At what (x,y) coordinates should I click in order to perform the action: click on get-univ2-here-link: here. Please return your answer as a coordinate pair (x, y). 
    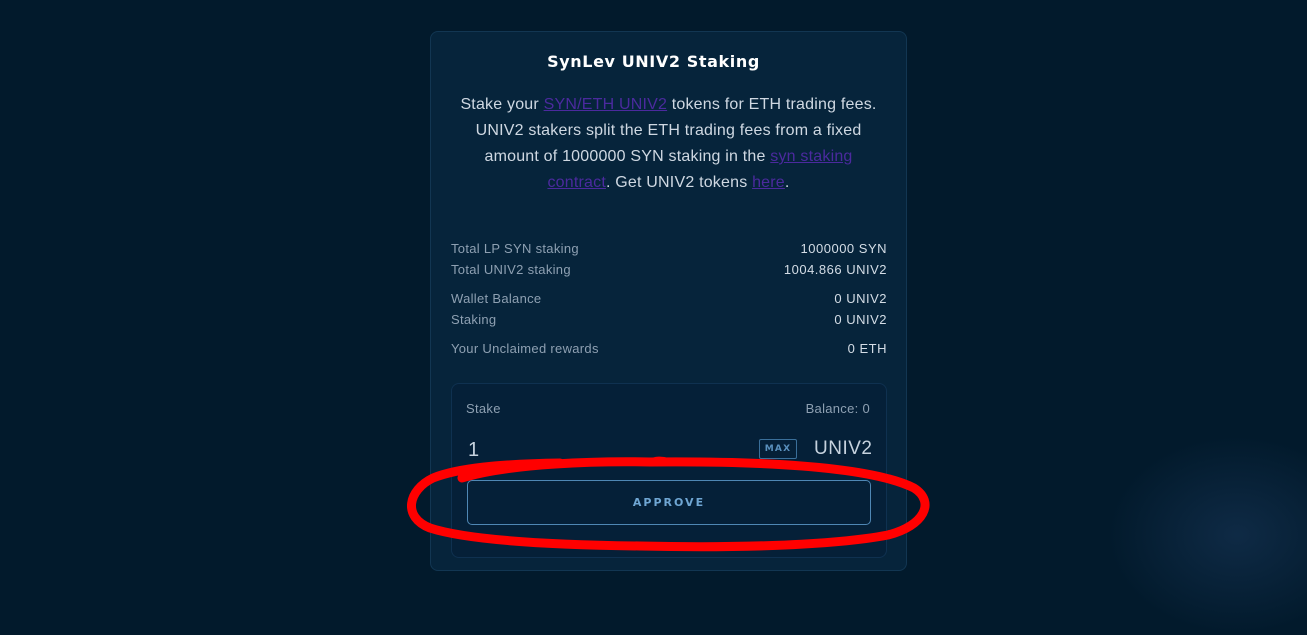
    Looking at the image, I should click on (768, 182).